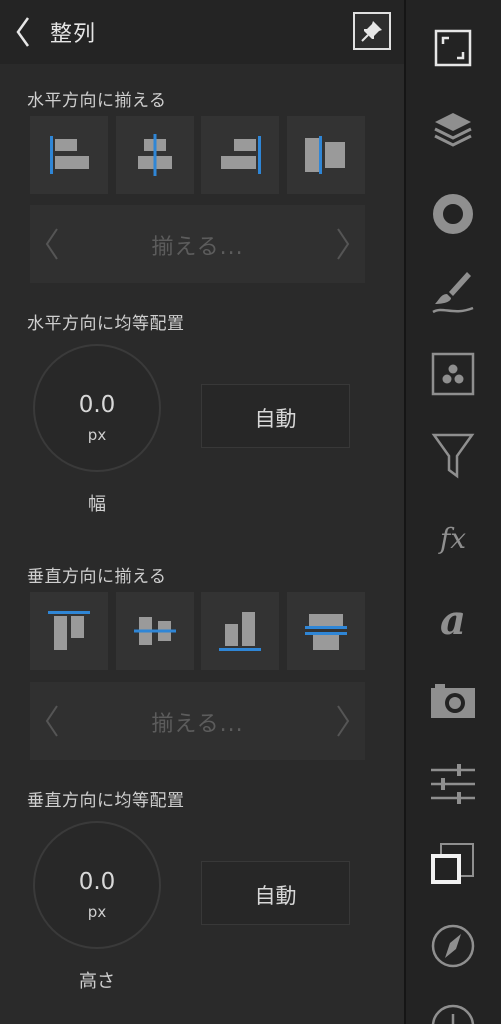 The height and width of the screenshot is (1024, 501). I want to click on text-icon: a, so click(453, 620).